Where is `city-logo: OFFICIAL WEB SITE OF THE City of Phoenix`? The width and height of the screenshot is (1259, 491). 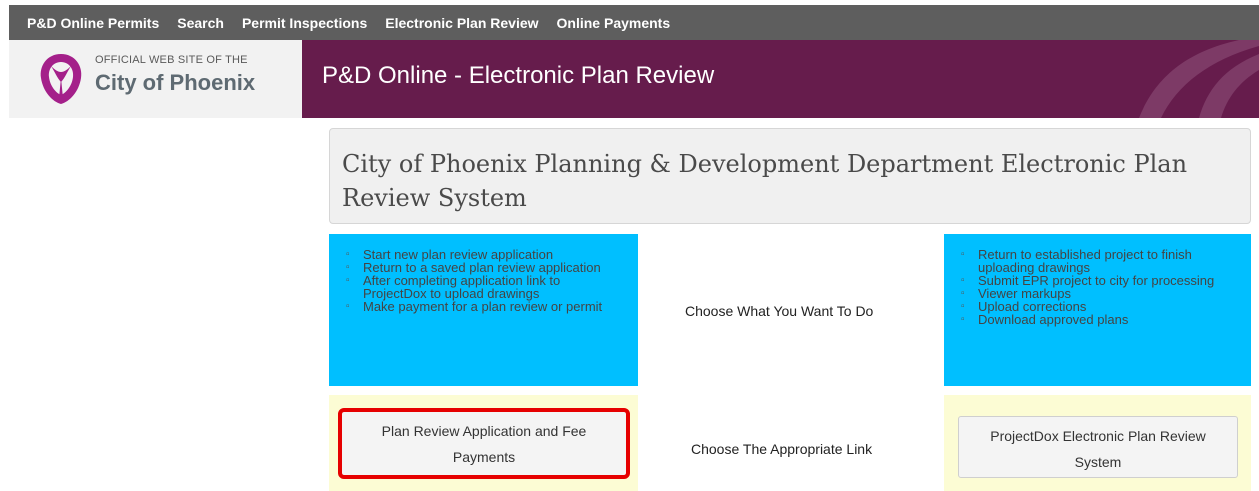
city-logo: OFFICIAL WEB SITE OF THE City of Phoenix is located at coordinates (155, 79).